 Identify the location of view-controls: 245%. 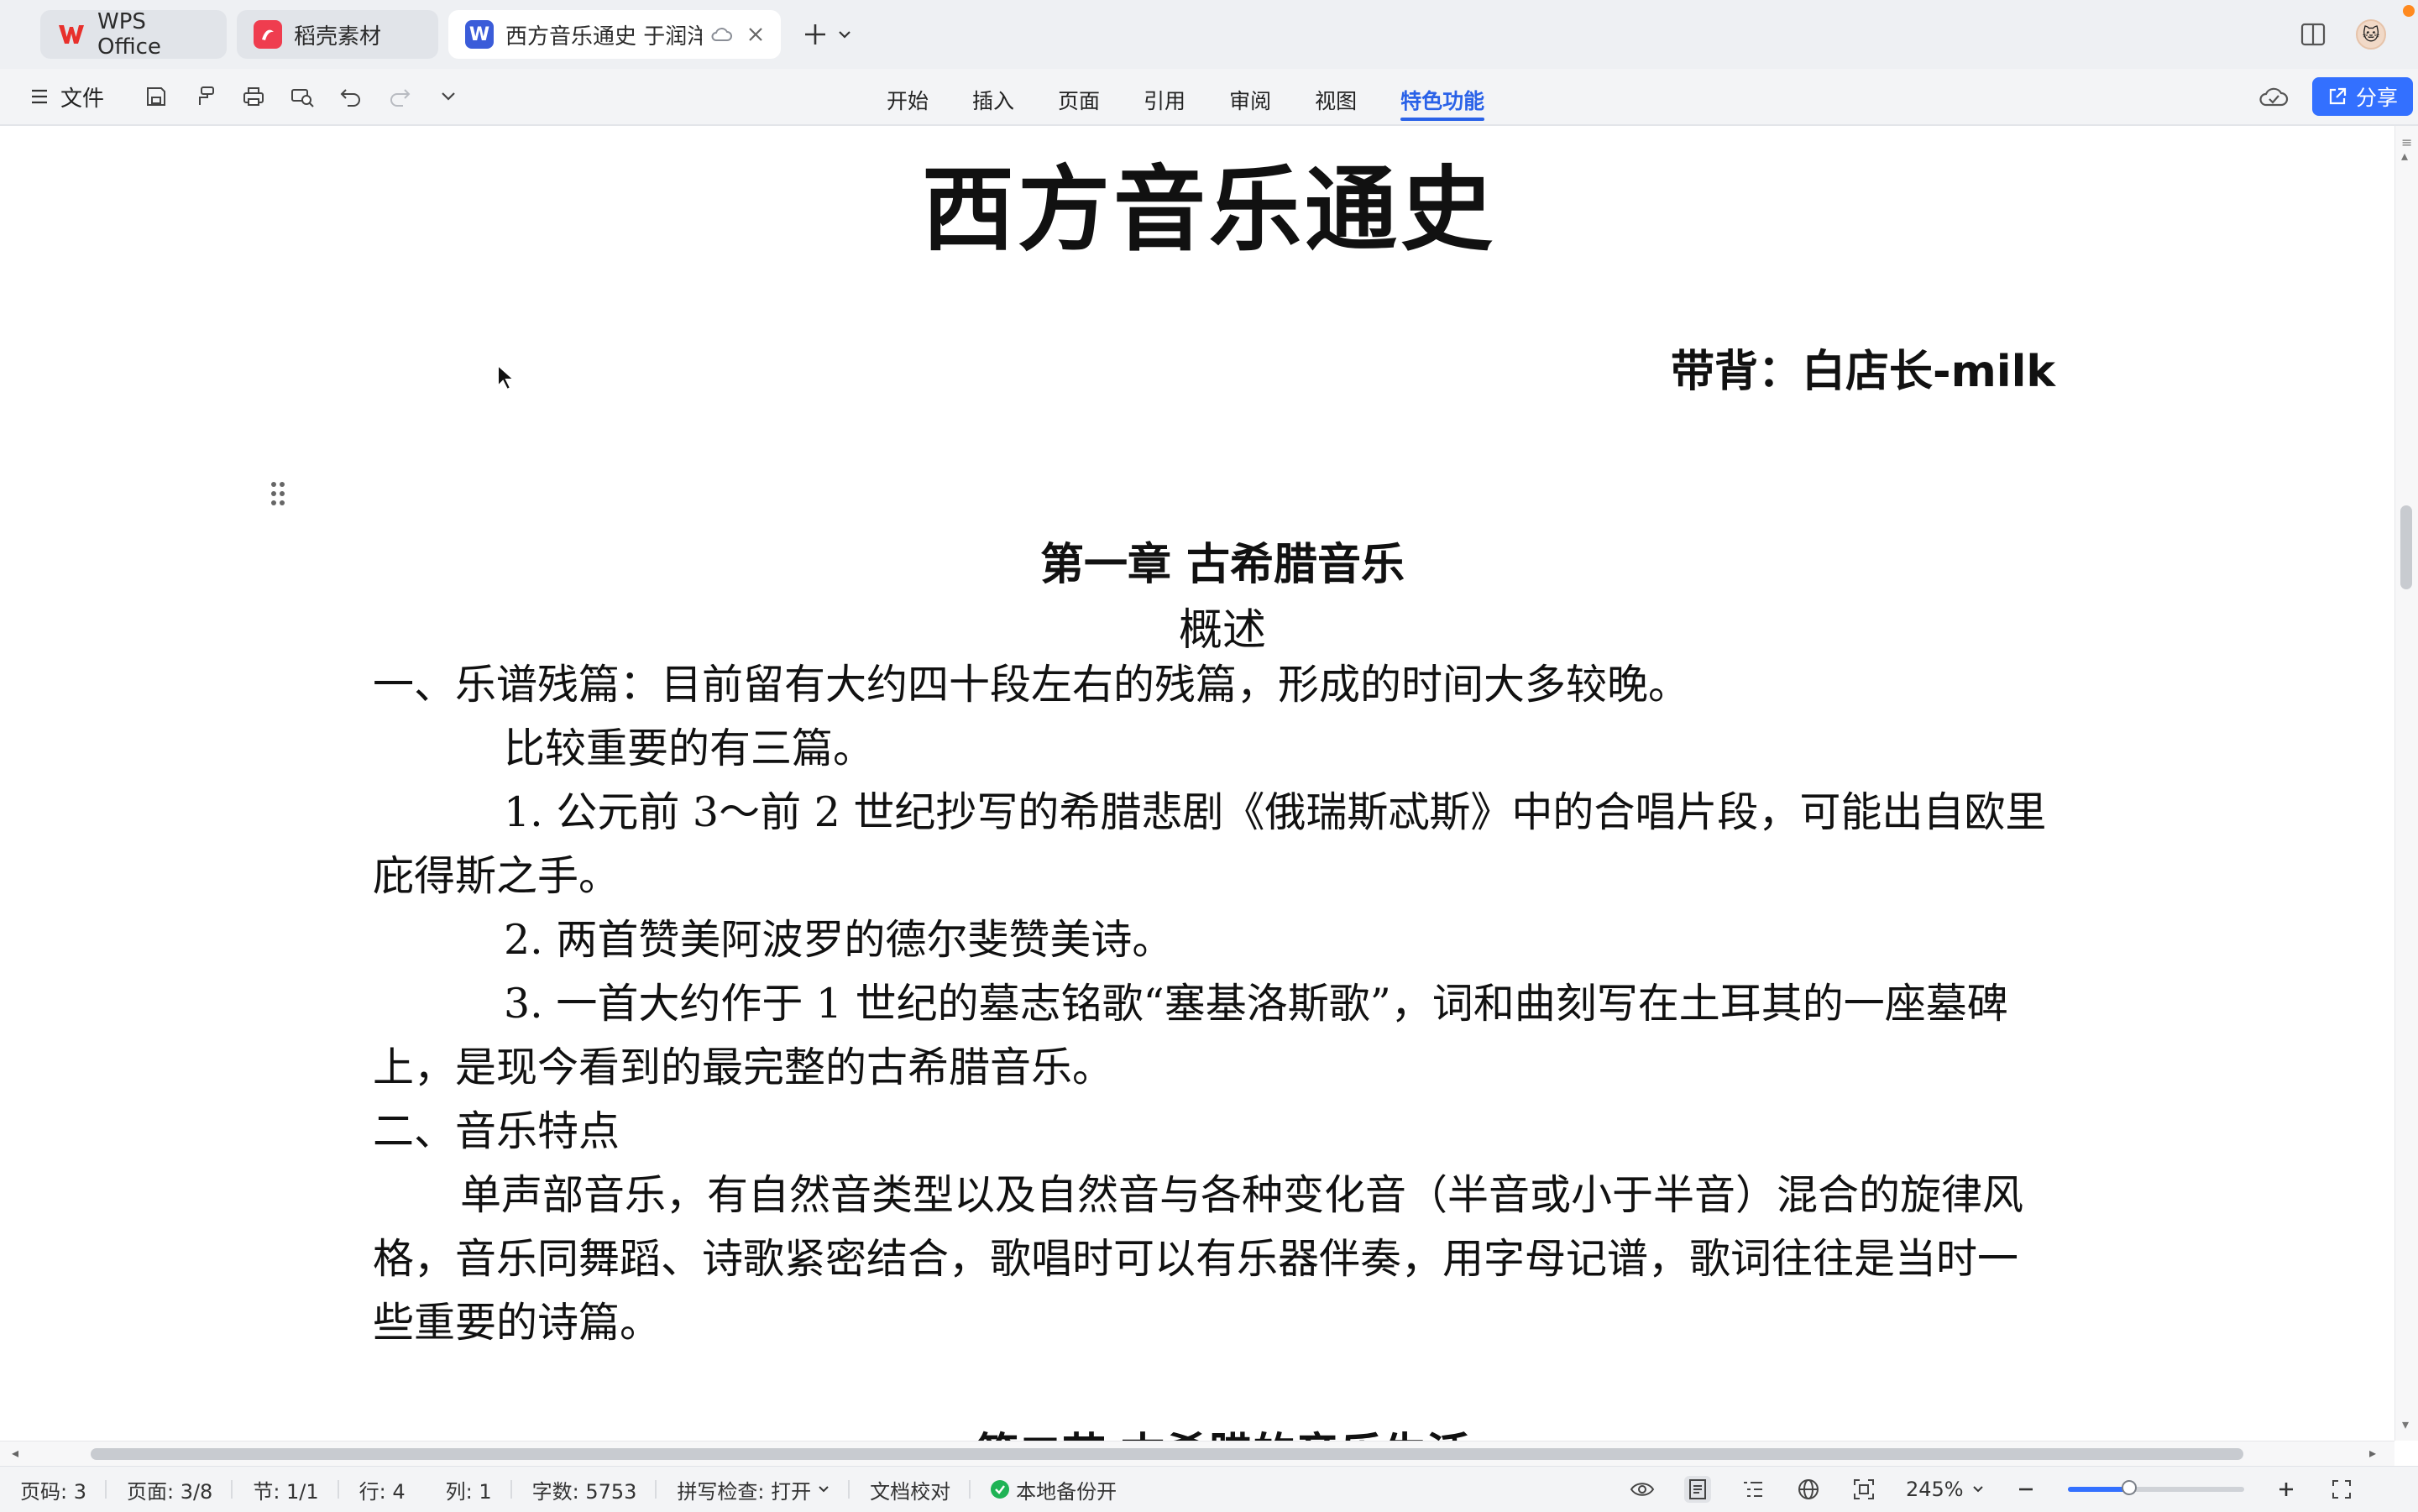
(1992, 1489).